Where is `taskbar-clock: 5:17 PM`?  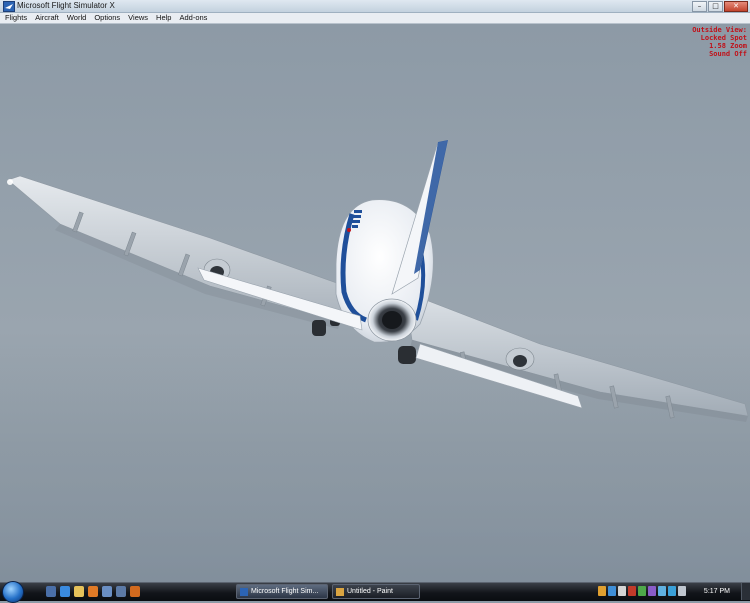 taskbar-clock: 5:17 PM is located at coordinates (717, 591).